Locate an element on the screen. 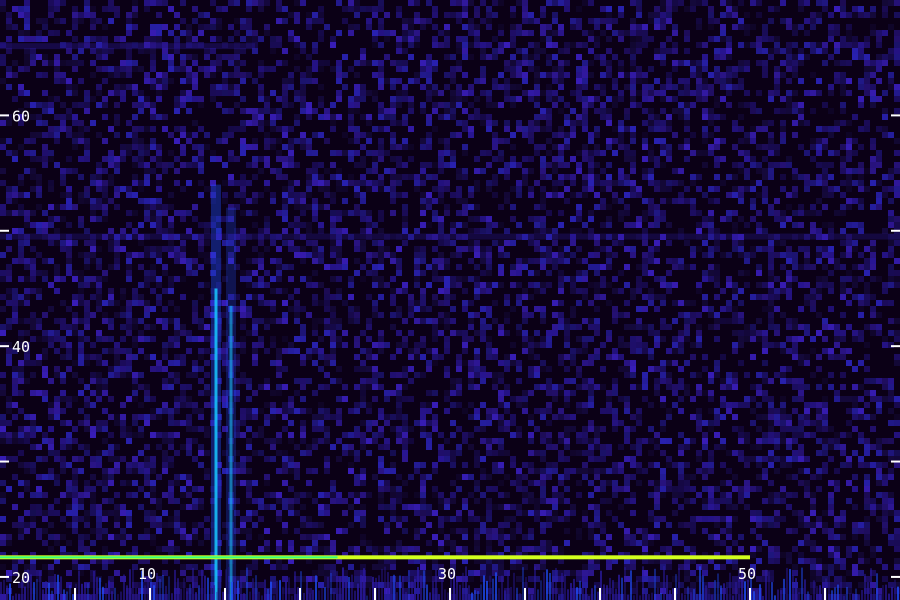  horizontal-tone-line-core is located at coordinates (169, 557).